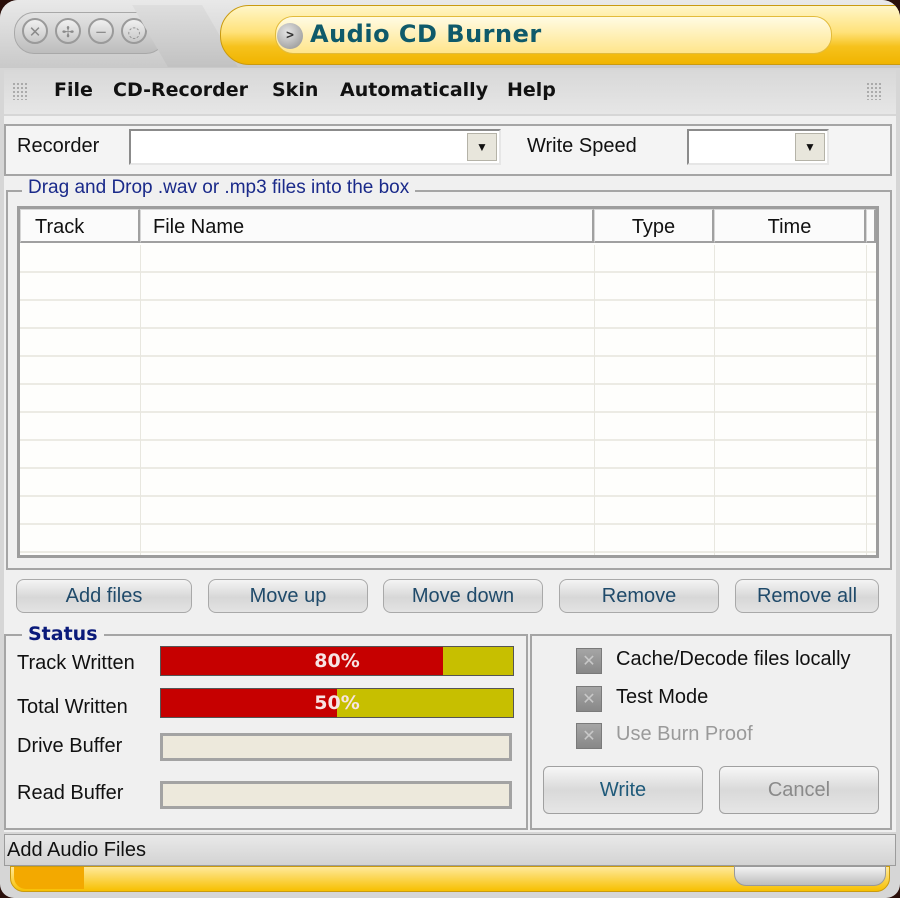  Describe the element at coordinates (799, 790) in the screenshot. I see `cancel-button: Cancel` at that location.